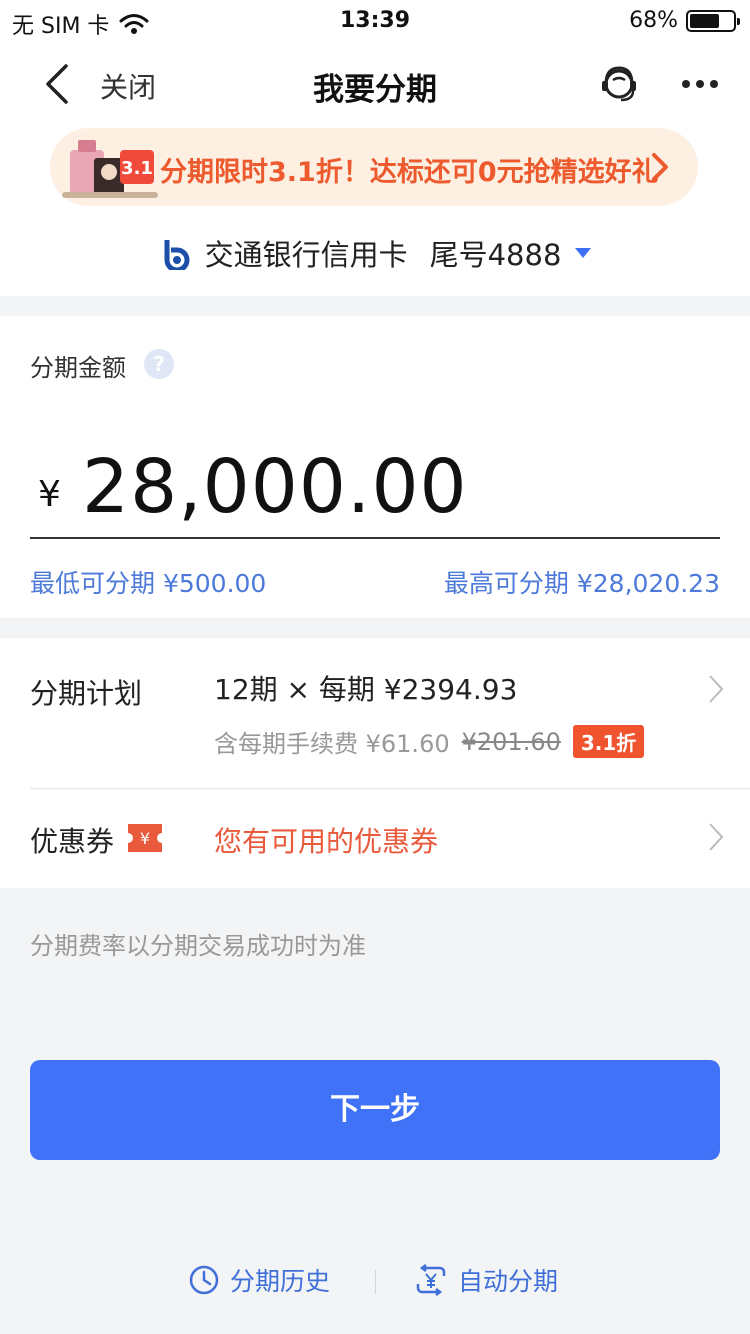 The height and width of the screenshot is (1334, 750). Describe the element at coordinates (78, 368) in the screenshot. I see `amount-label: 分期金额` at that location.